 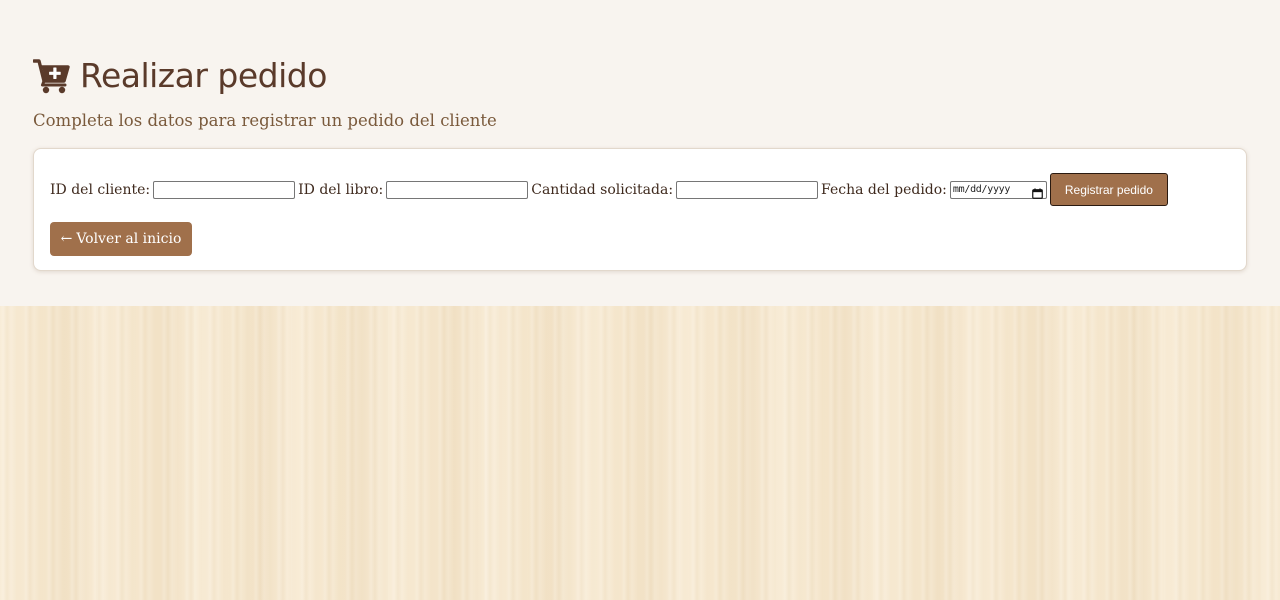 What do you see at coordinates (51, 76) in the screenshot?
I see `cart-plus-icon` at bounding box center [51, 76].